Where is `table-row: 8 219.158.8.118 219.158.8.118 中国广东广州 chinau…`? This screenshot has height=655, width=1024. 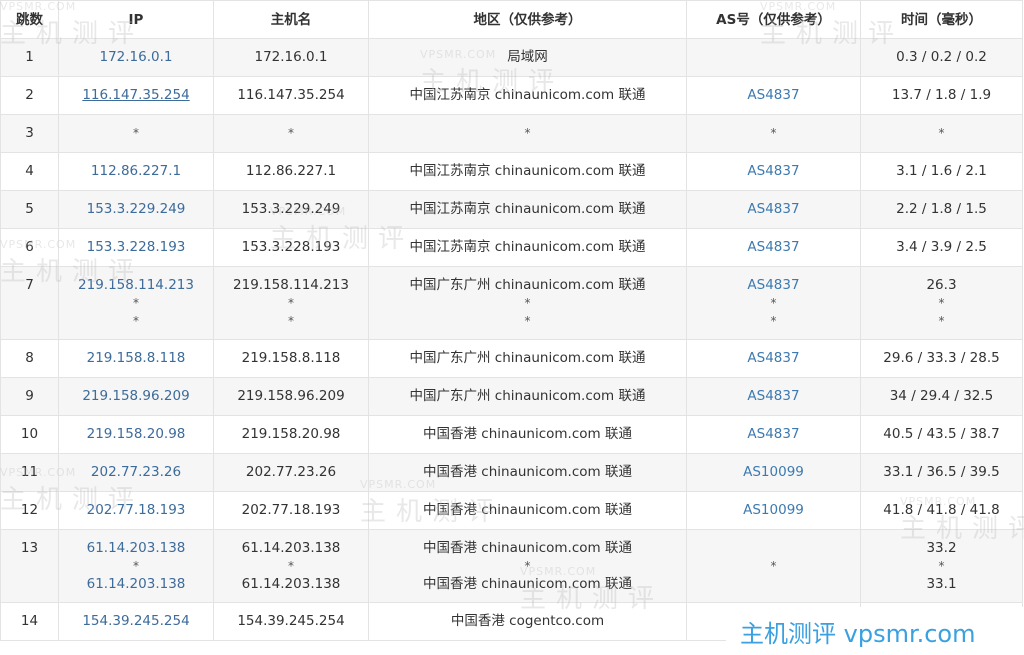
table-row: 8 219.158.8.118 219.158.8.118 中国广东广州 chinau… is located at coordinates (511, 358).